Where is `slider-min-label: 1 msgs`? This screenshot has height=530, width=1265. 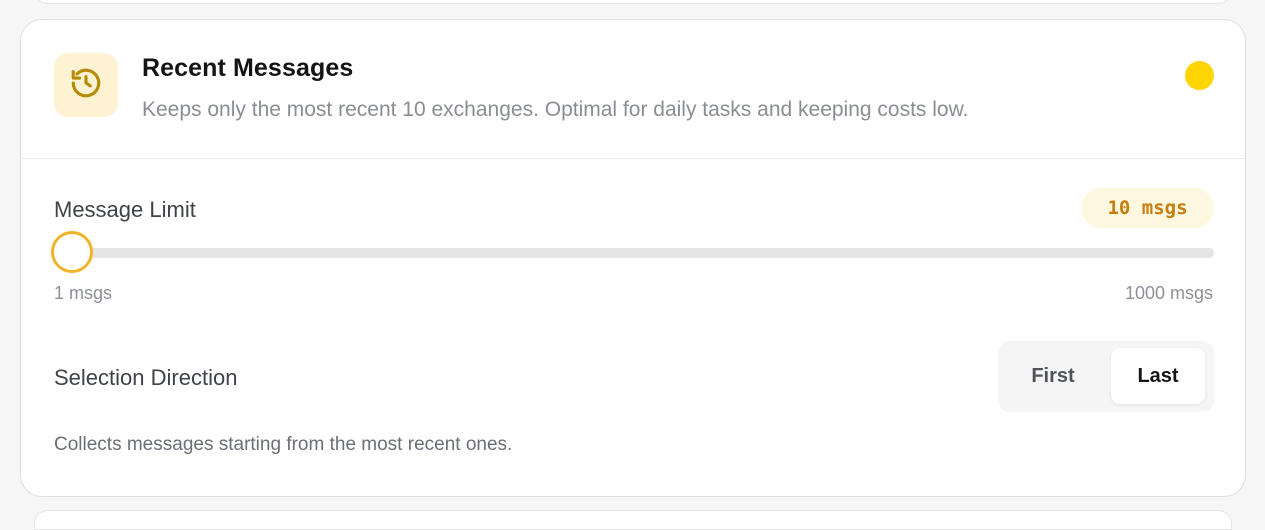 slider-min-label: 1 msgs is located at coordinates (83, 293).